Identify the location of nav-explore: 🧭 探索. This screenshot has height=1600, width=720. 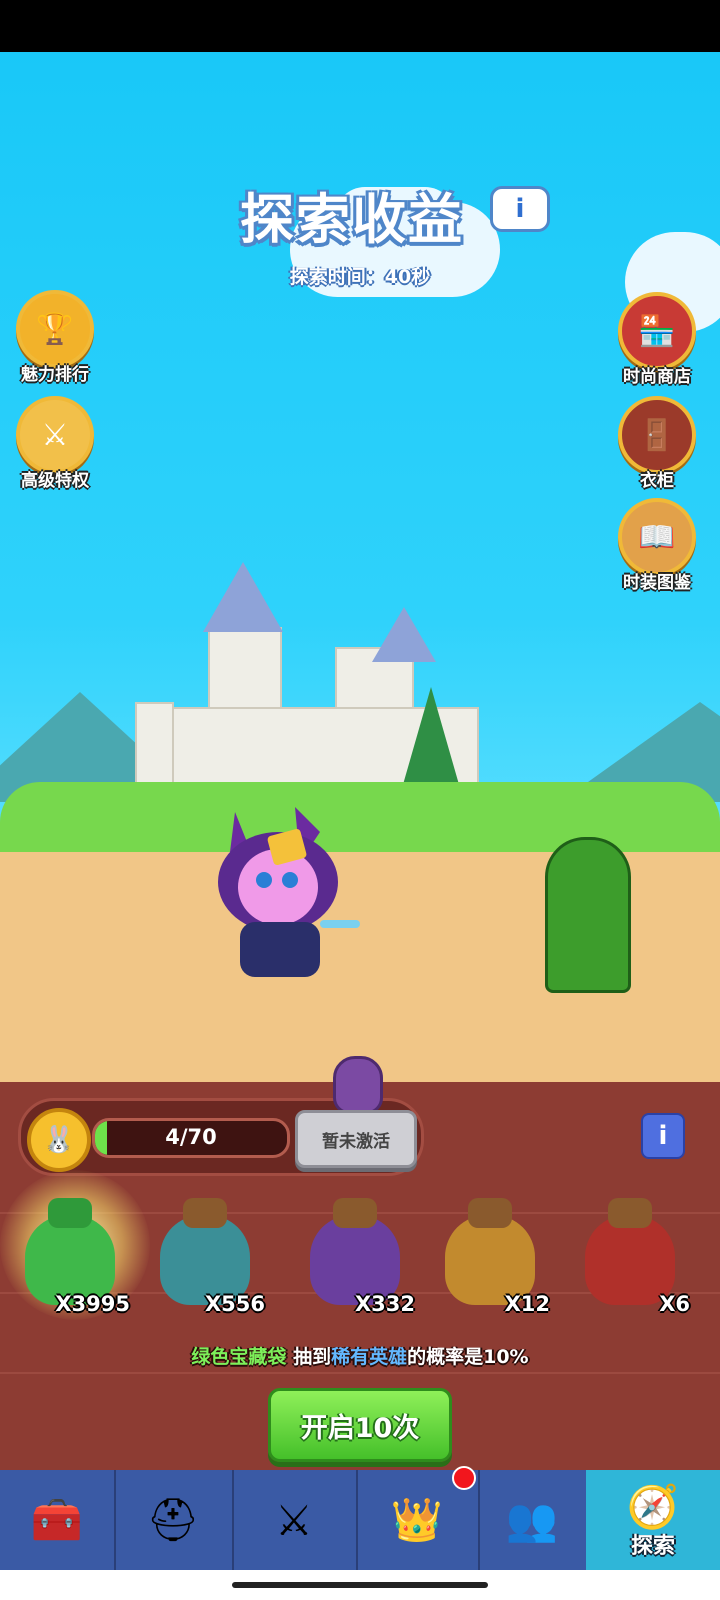
(653, 1520).